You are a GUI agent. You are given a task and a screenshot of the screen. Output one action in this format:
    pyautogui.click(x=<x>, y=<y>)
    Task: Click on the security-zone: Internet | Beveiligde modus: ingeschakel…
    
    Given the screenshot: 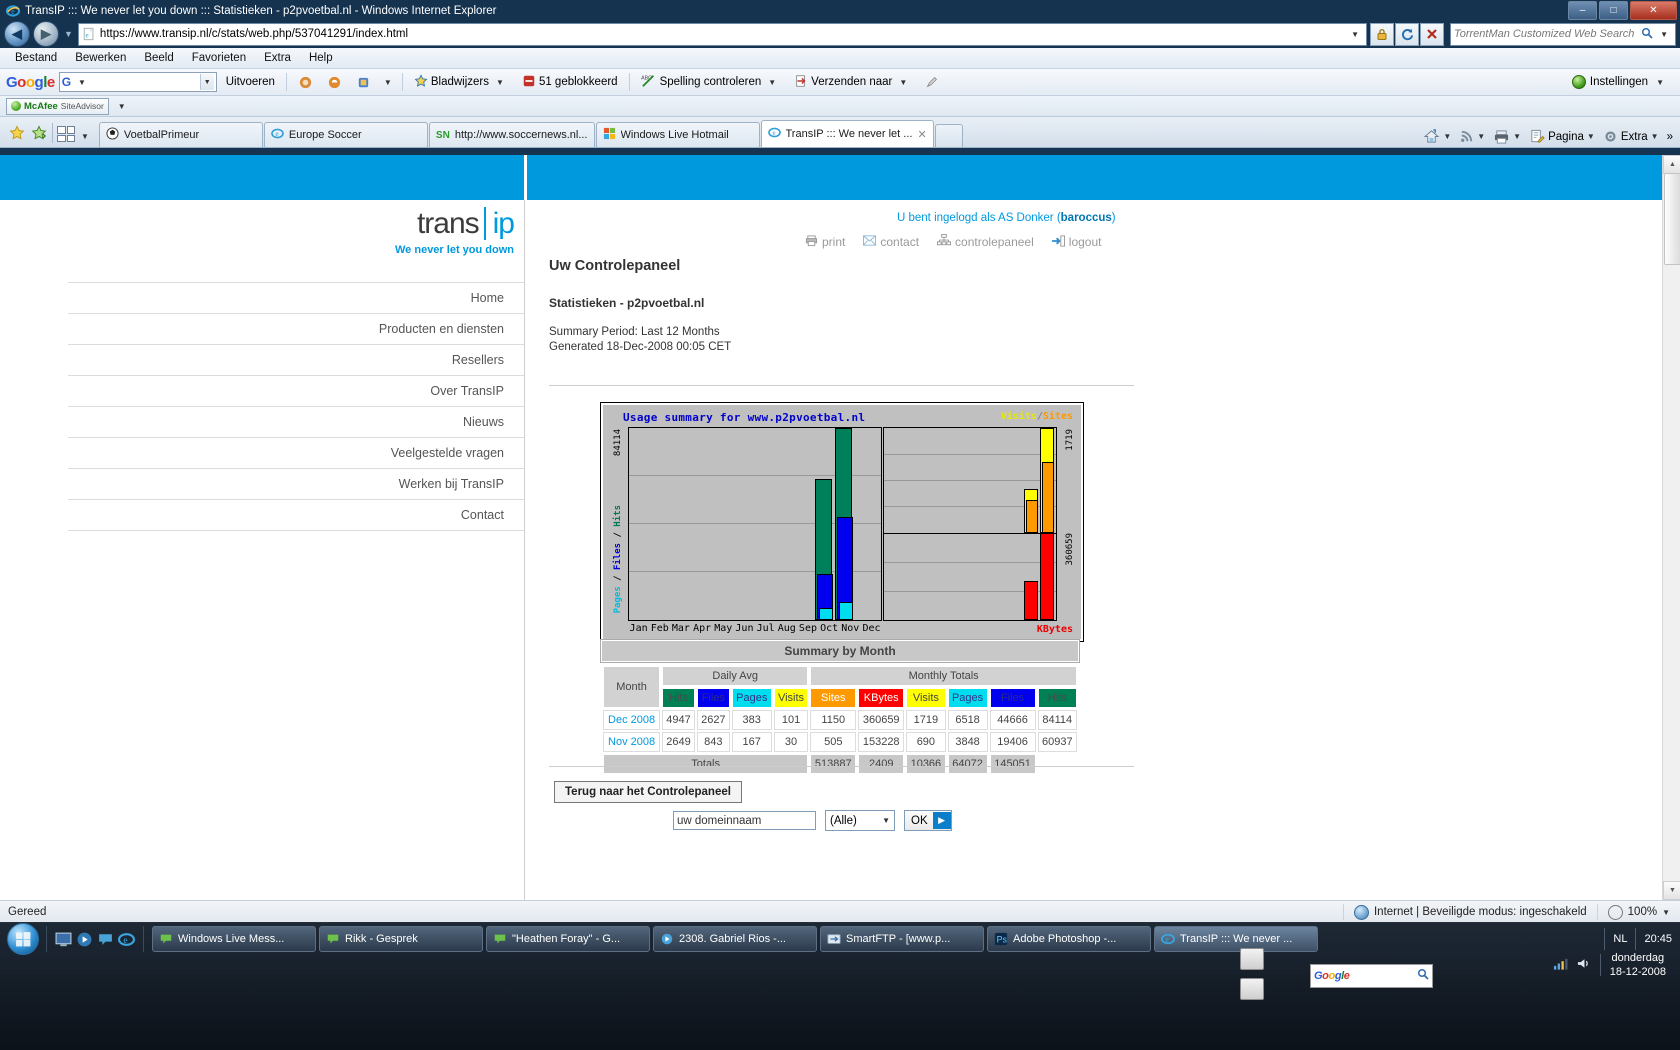 What is the action you would take?
    pyautogui.click(x=1469, y=912)
    